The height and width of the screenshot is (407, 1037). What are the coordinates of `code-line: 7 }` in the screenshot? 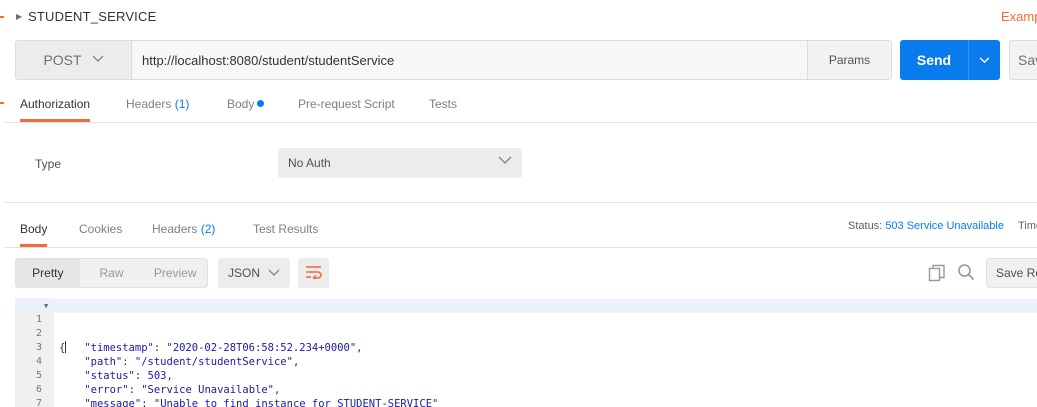 It's located at (526, 395).